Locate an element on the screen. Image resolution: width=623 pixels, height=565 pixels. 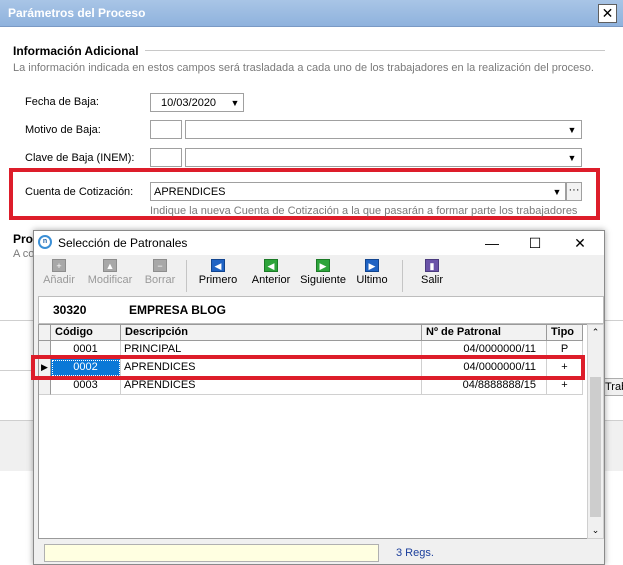
outer-footer-right is located at coordinates (614, 445).